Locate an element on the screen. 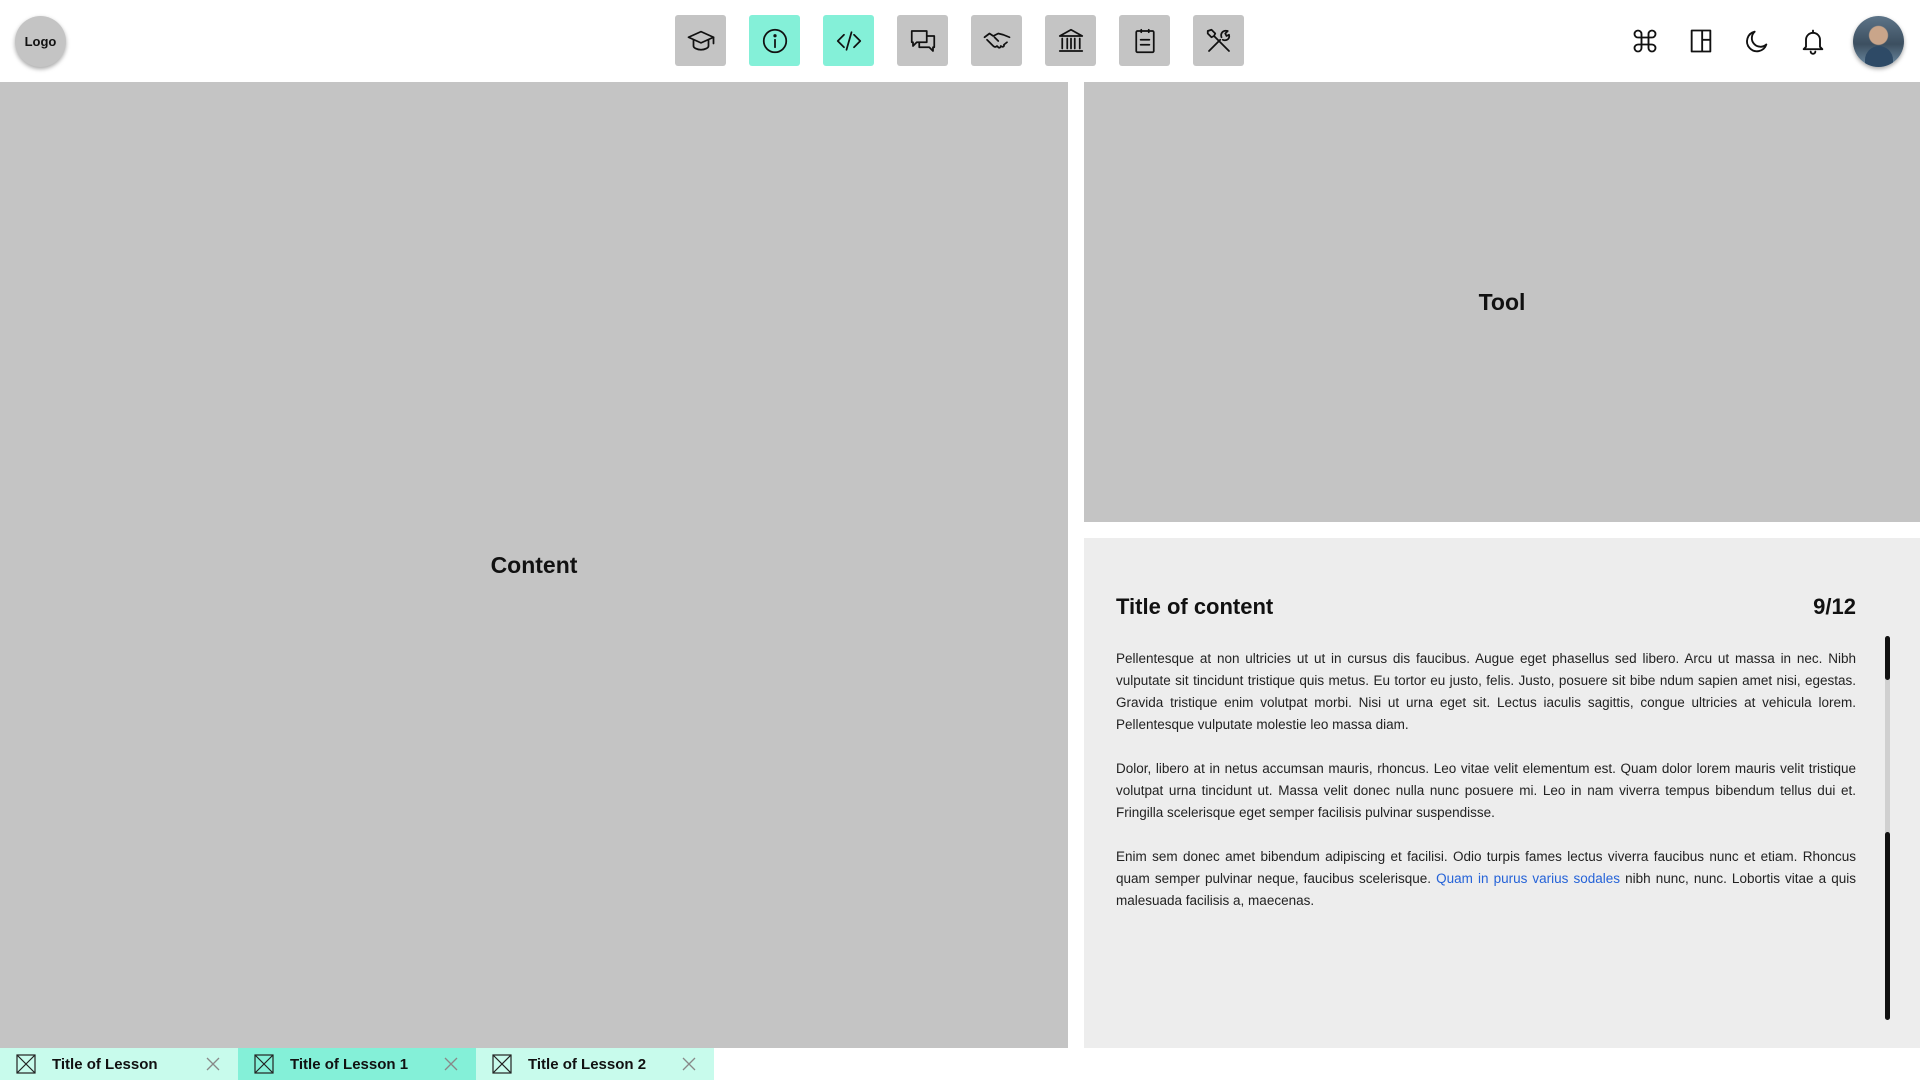  nav-info-button is located at coordinates (774, 40).